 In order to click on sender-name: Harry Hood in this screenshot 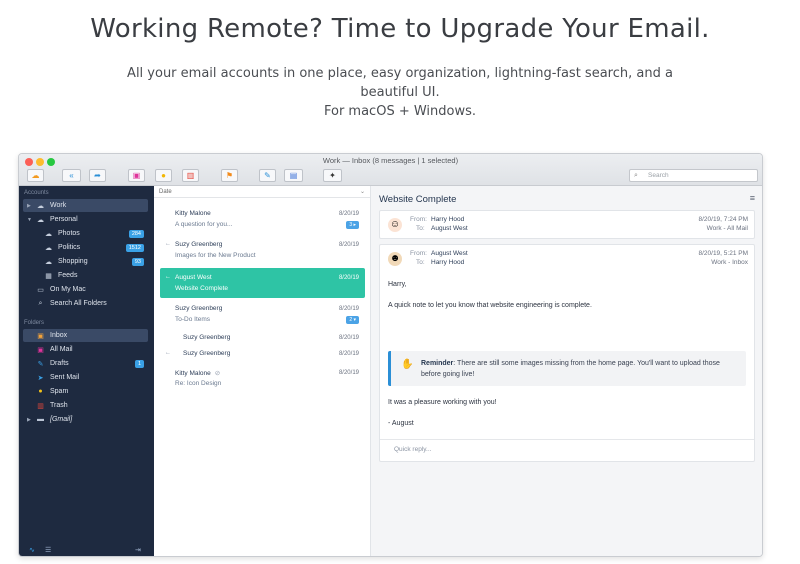, I will do `click(448, 219)`.